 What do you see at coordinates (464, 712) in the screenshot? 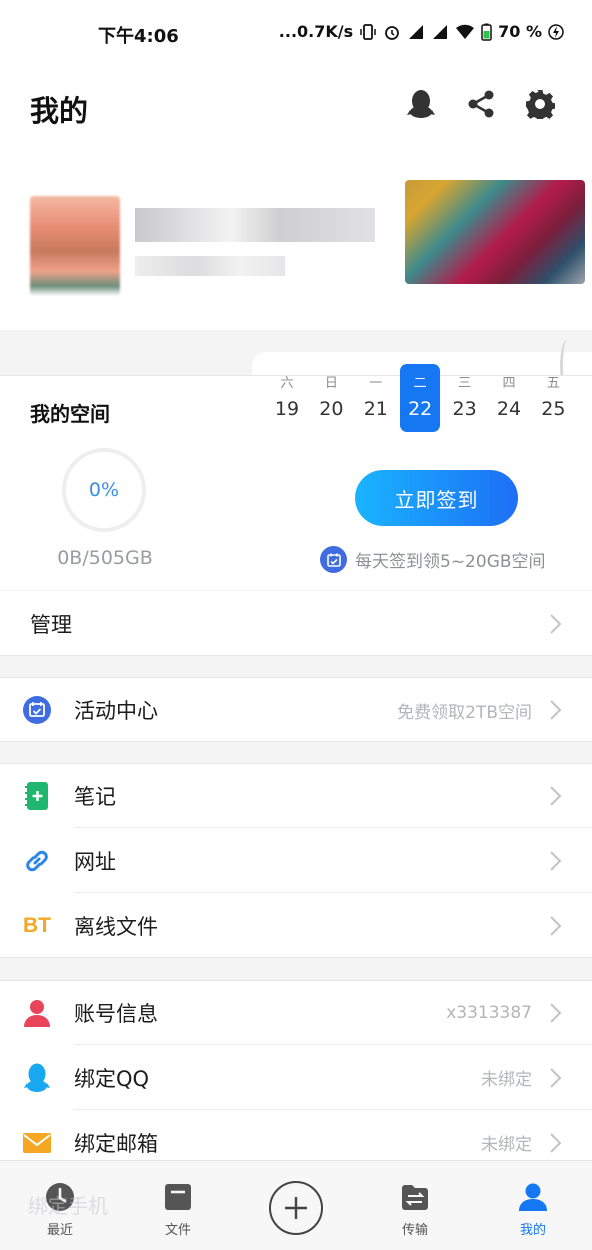
I see `activity-center-hint: 免费领取2TB空间` at bounding box center [464, 712].